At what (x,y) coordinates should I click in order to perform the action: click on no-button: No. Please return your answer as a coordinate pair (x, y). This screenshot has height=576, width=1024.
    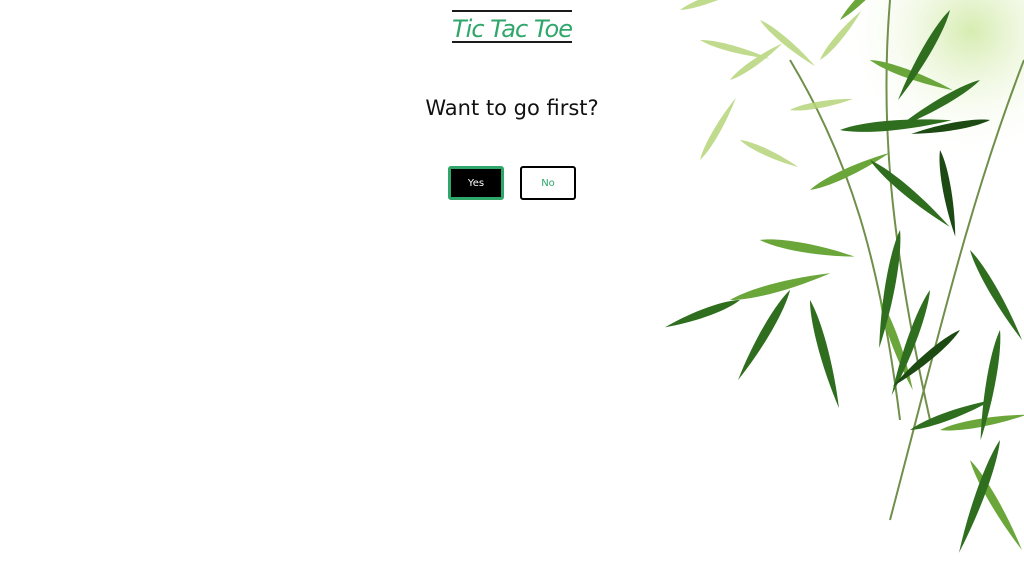
    Looking at the image, I should click on (548, 183).